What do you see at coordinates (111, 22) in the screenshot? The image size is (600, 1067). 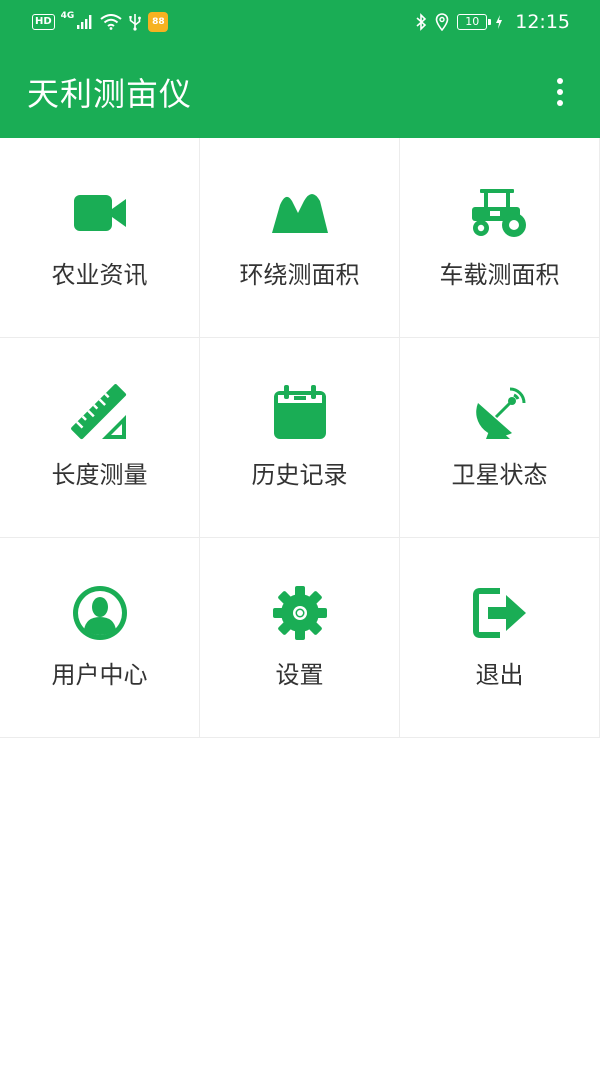 I see `wifi-icon` at bounding box center [111, 22].